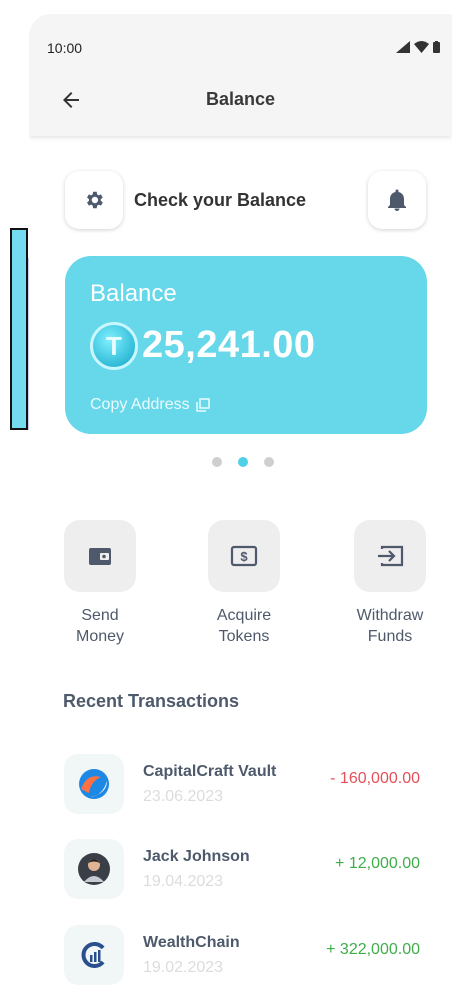  Describe the element at coordinates (229, 345) in the screenshot. I see `balance-amount: 25,241.00` at that location.